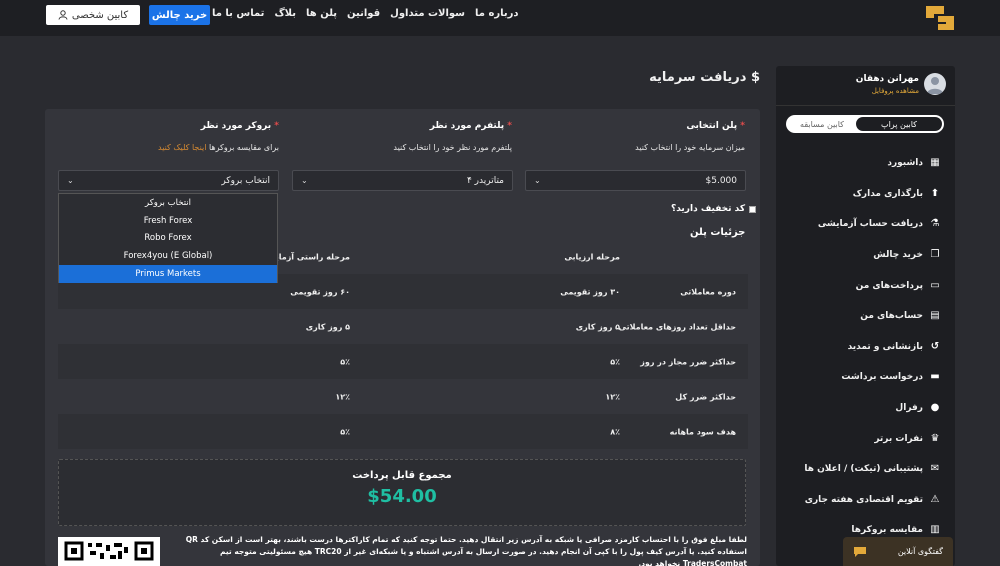  Describe the element at coordinates (865, 377) in the screenshot. I see `sidebar-item-withdraw: ▬ درخواست برداشت` at that location.